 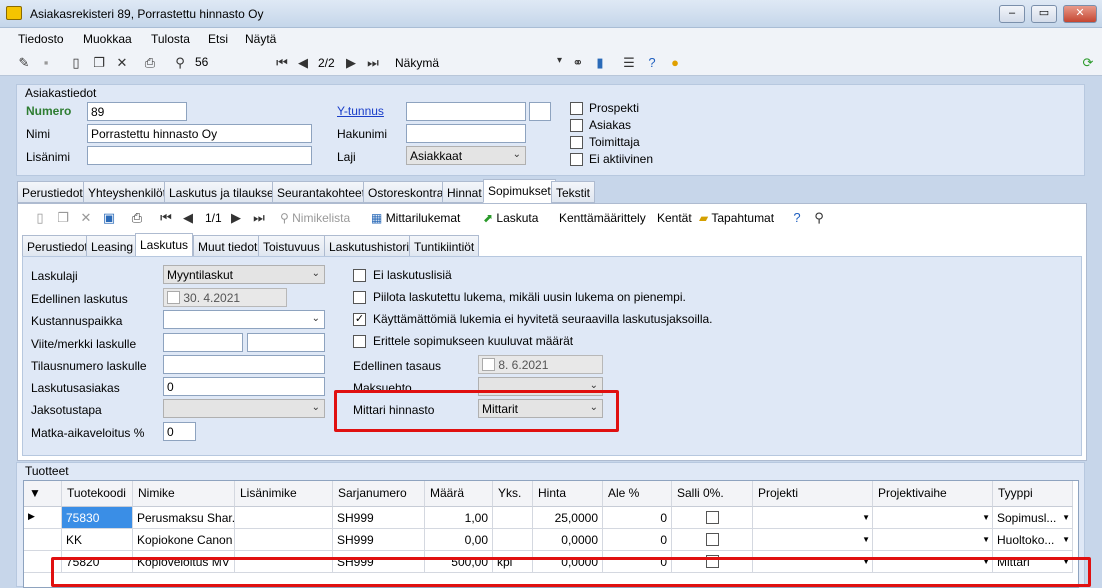 What do you see at coordinates (203, 342) in the screenshot?
I see `viite-field` at bounding box center [203, 342].